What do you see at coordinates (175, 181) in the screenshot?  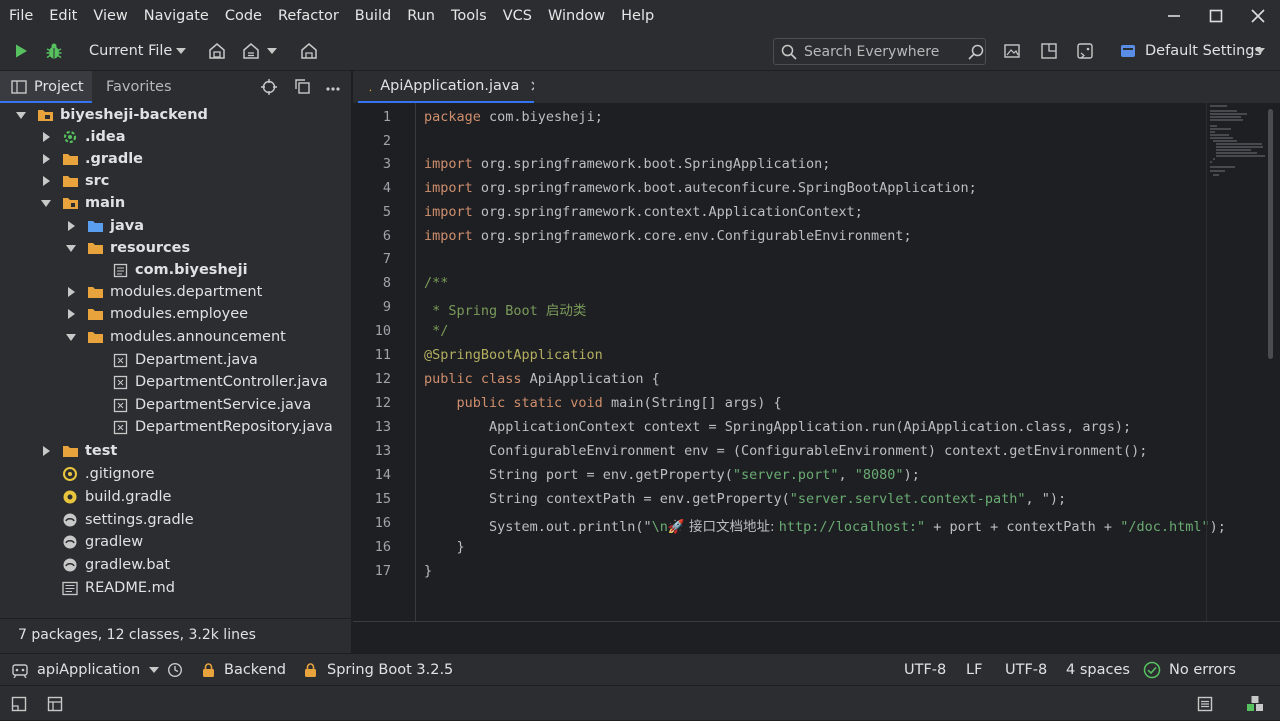 I see `tree-item: src` at bounding box center [175, 181].